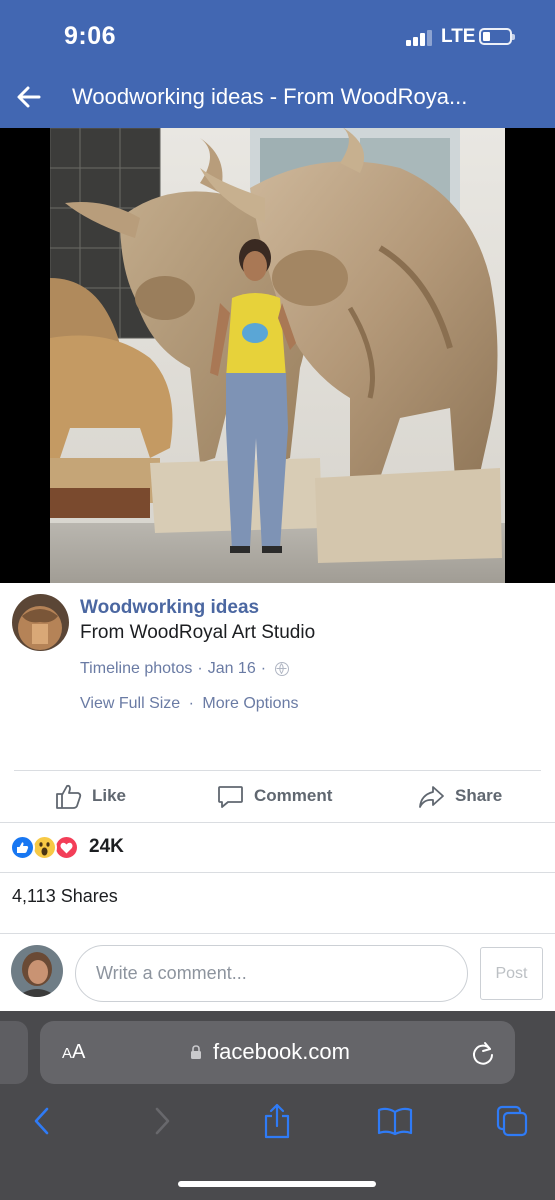  I want to click on chevron-left-icon, so click(41, 1121).